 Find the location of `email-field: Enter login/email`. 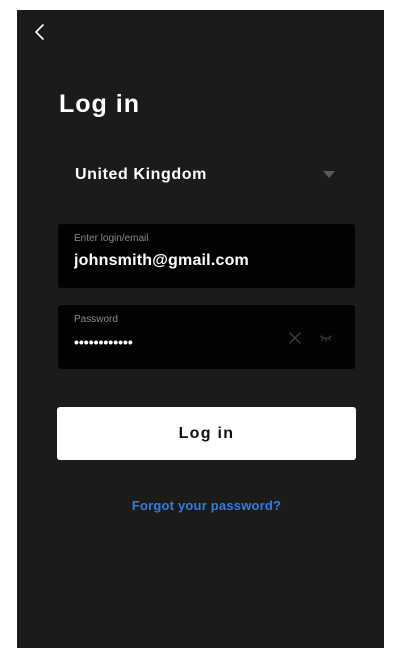

email-field: Enter login/email is located at coordinates (206, 256).